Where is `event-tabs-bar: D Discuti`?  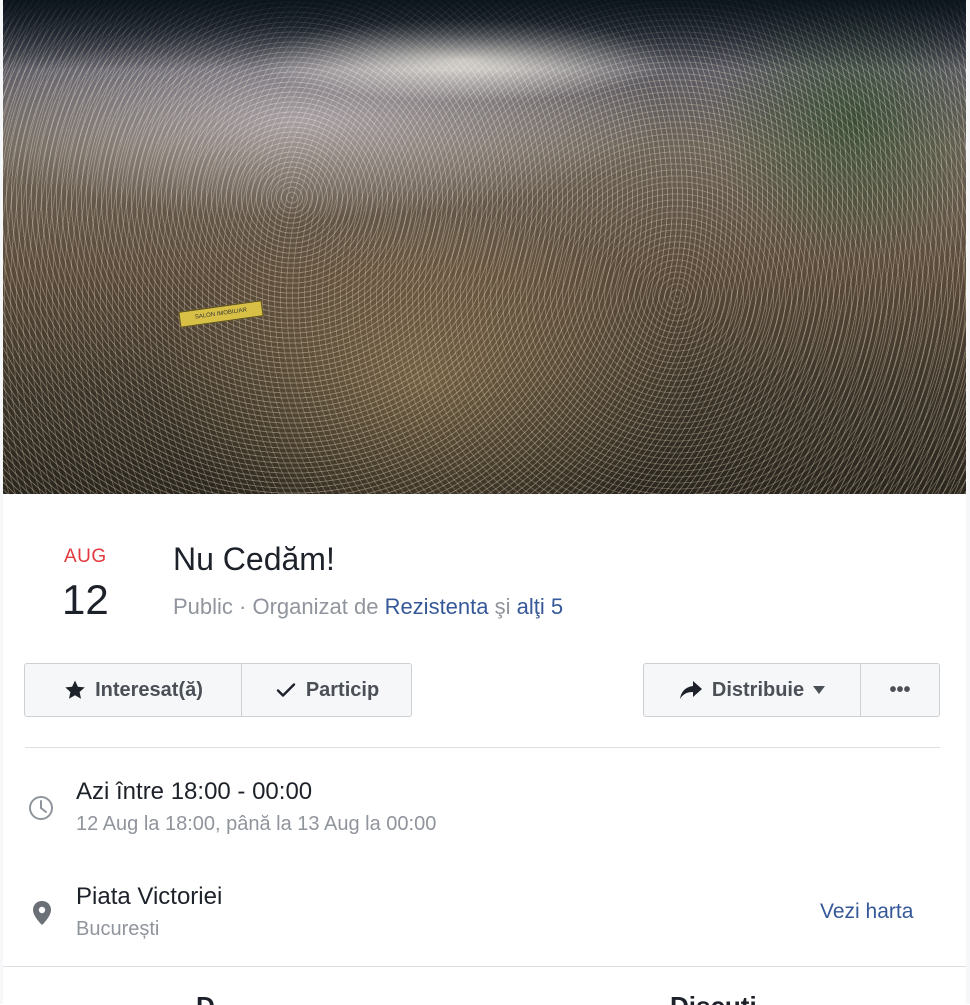 event-tabs-bar: D Discuti is located at coordinates (484, 985).